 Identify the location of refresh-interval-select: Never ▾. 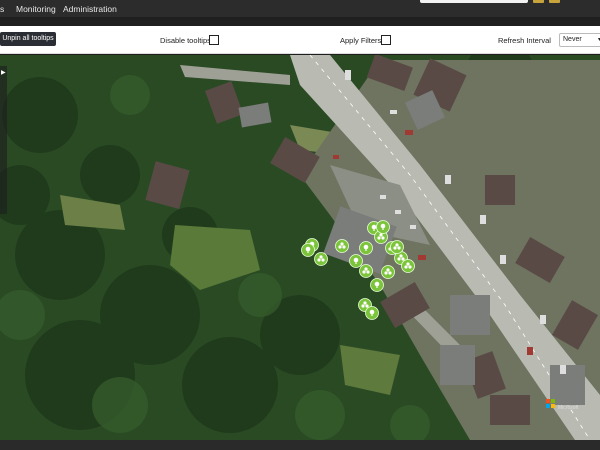
(579, 40).